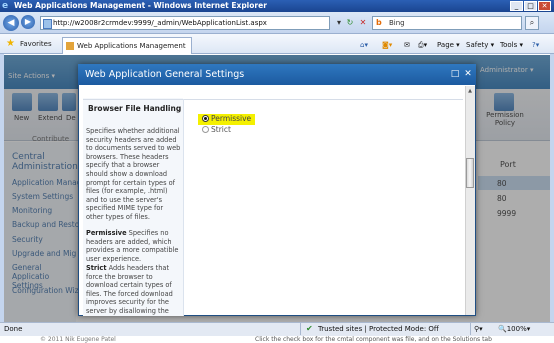 The height and width of the screenshot is (343, 554). I want to click on tools-menu: Tools ▾, so click(511, 45).